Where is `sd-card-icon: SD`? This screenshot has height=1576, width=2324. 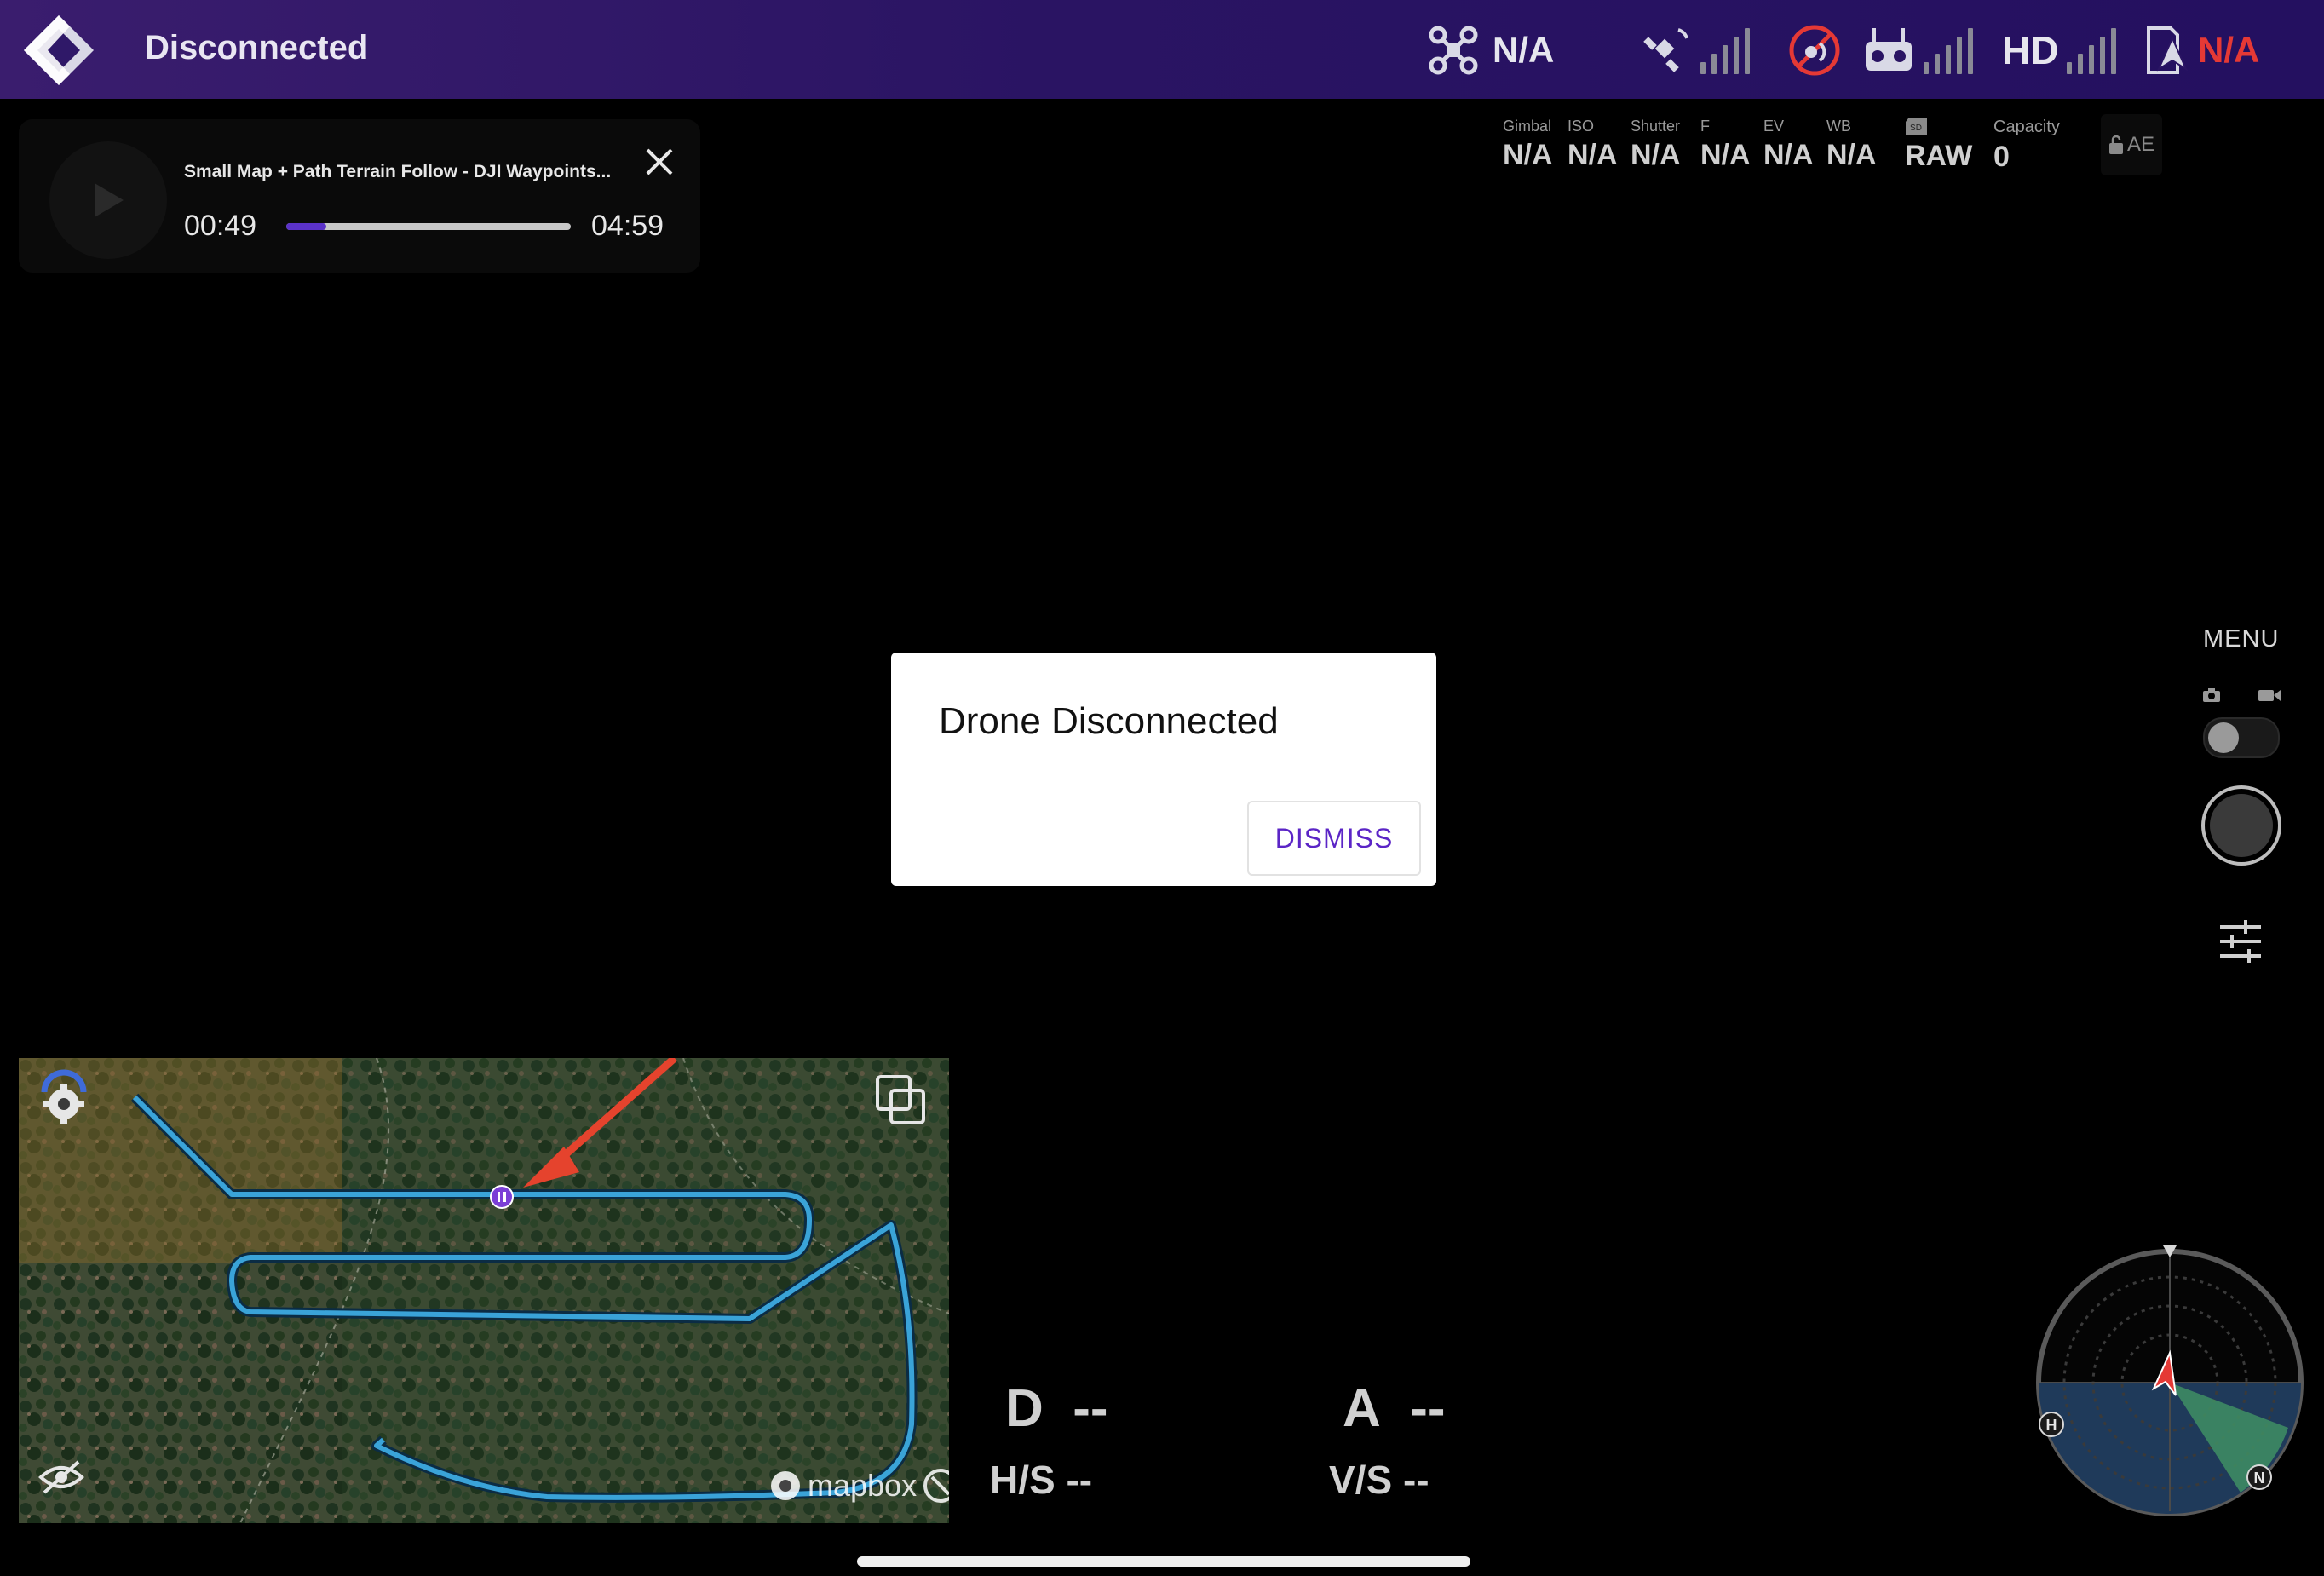
sd-card-icon: SD is located at coordinates (1916, 127).